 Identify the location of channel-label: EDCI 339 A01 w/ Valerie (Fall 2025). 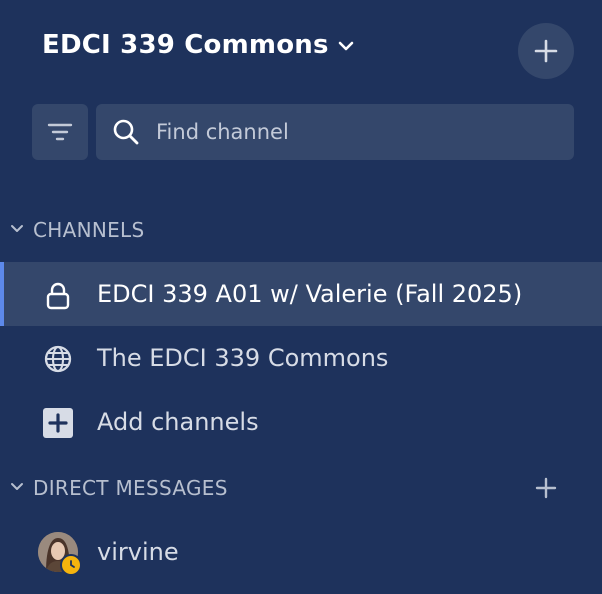
(310, 294).